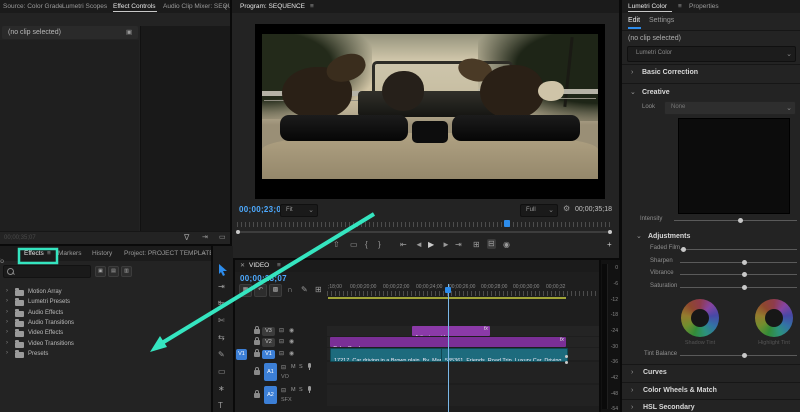 The height and width of the screenshot is (412, 800). Describe the element at coordinates (403, 245) in the screenshot. I see `go-to-in-icon: ⇤` at that location.